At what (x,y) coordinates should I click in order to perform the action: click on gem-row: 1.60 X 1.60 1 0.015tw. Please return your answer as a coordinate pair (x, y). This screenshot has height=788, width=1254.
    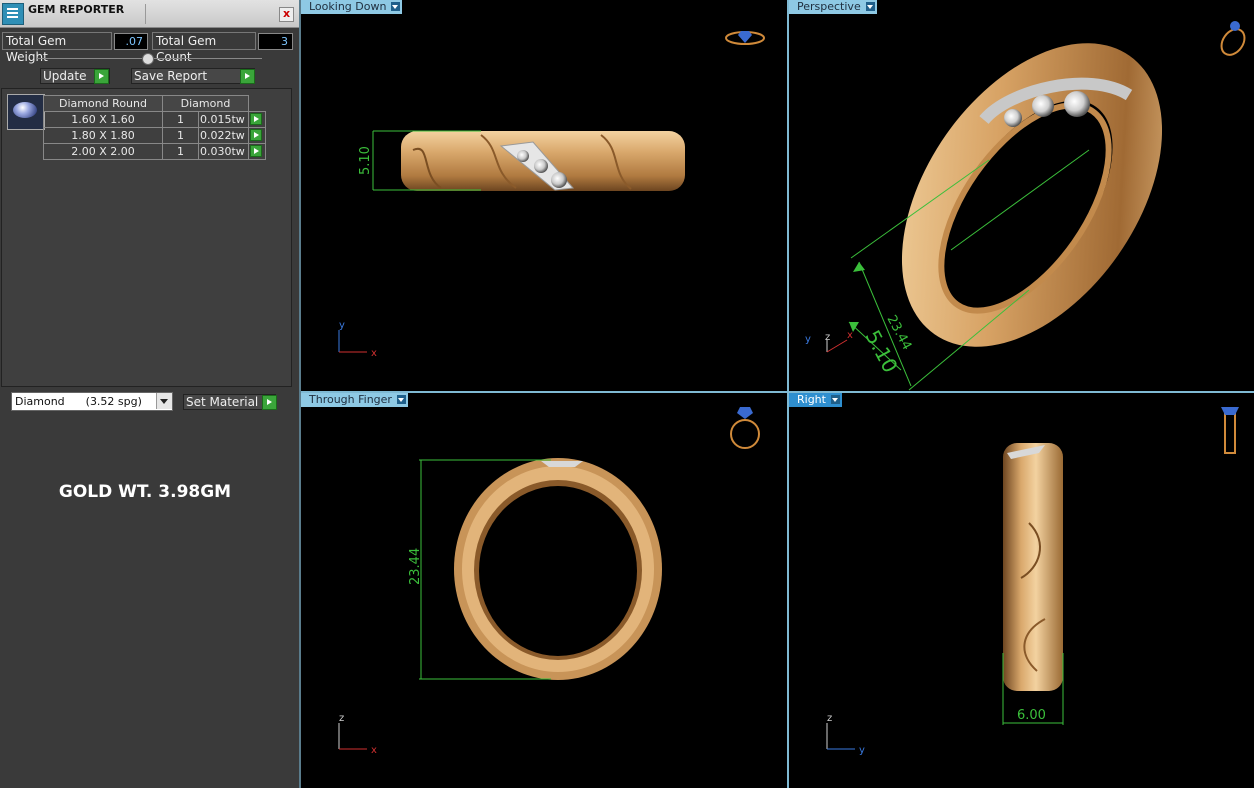
    Looking at the image, I should click on (154, 119).